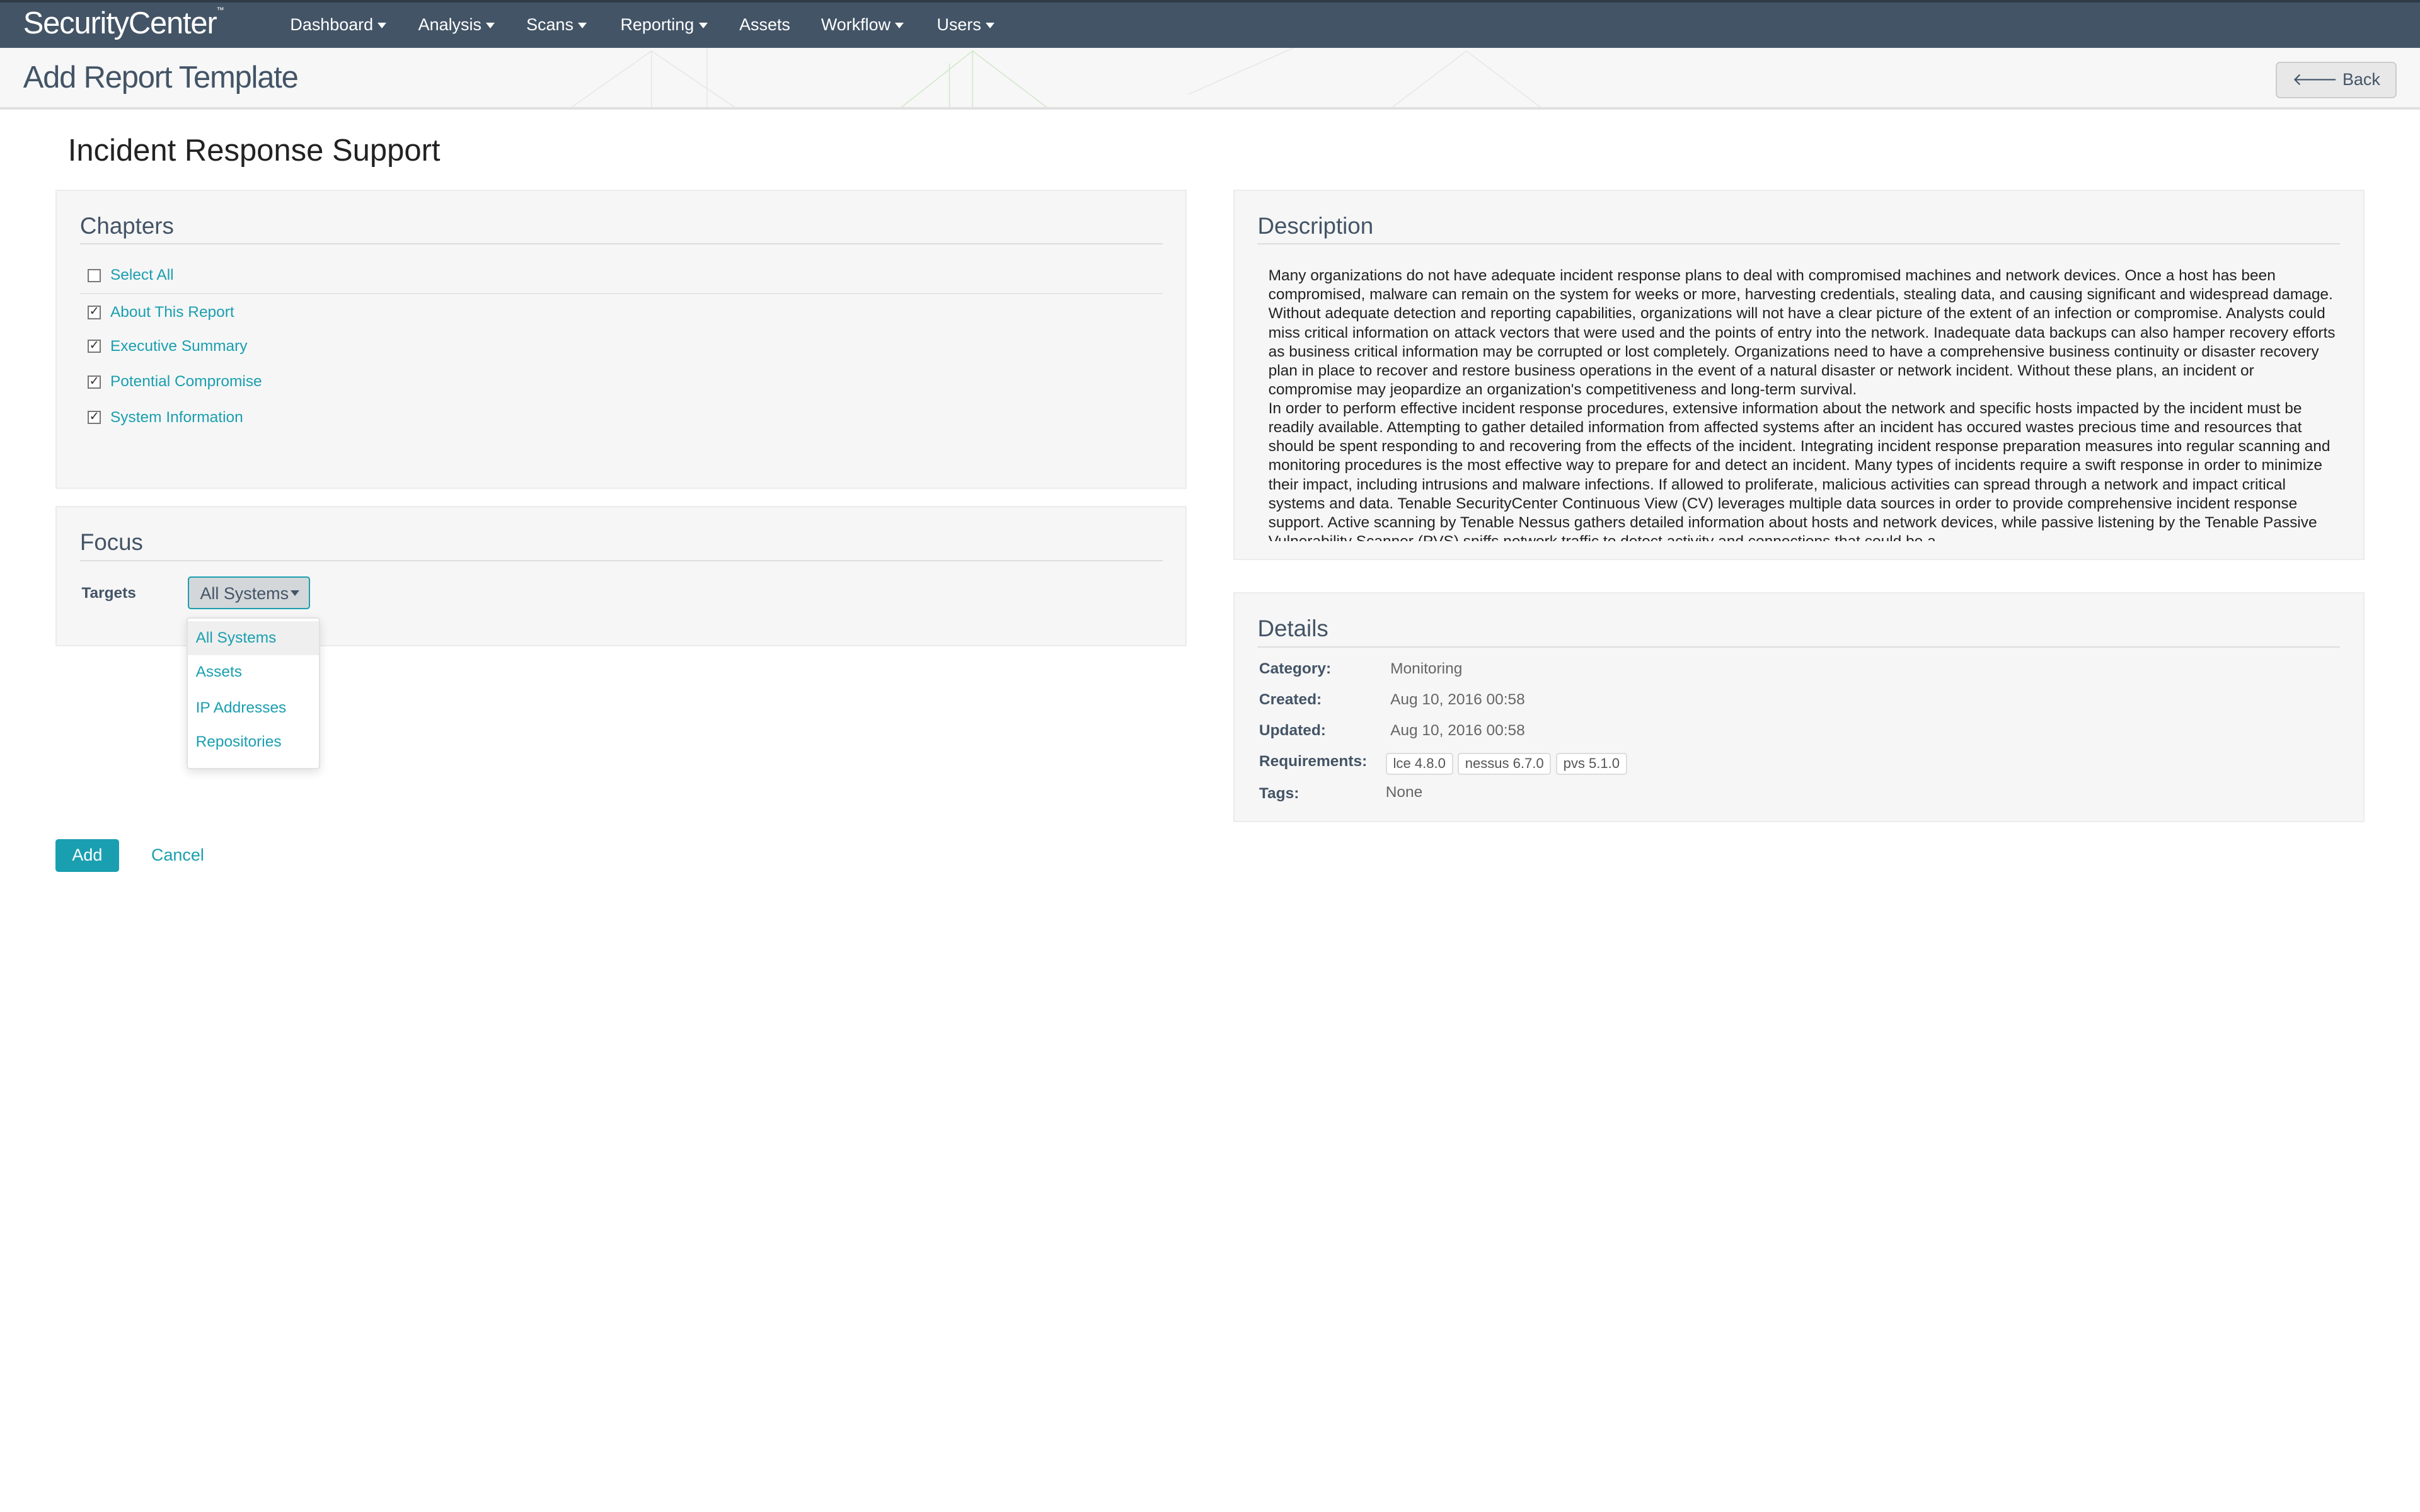 This screenshot has height=1512, width=2420. I want to click on checkbox-label: System Information, so click(177, 417).